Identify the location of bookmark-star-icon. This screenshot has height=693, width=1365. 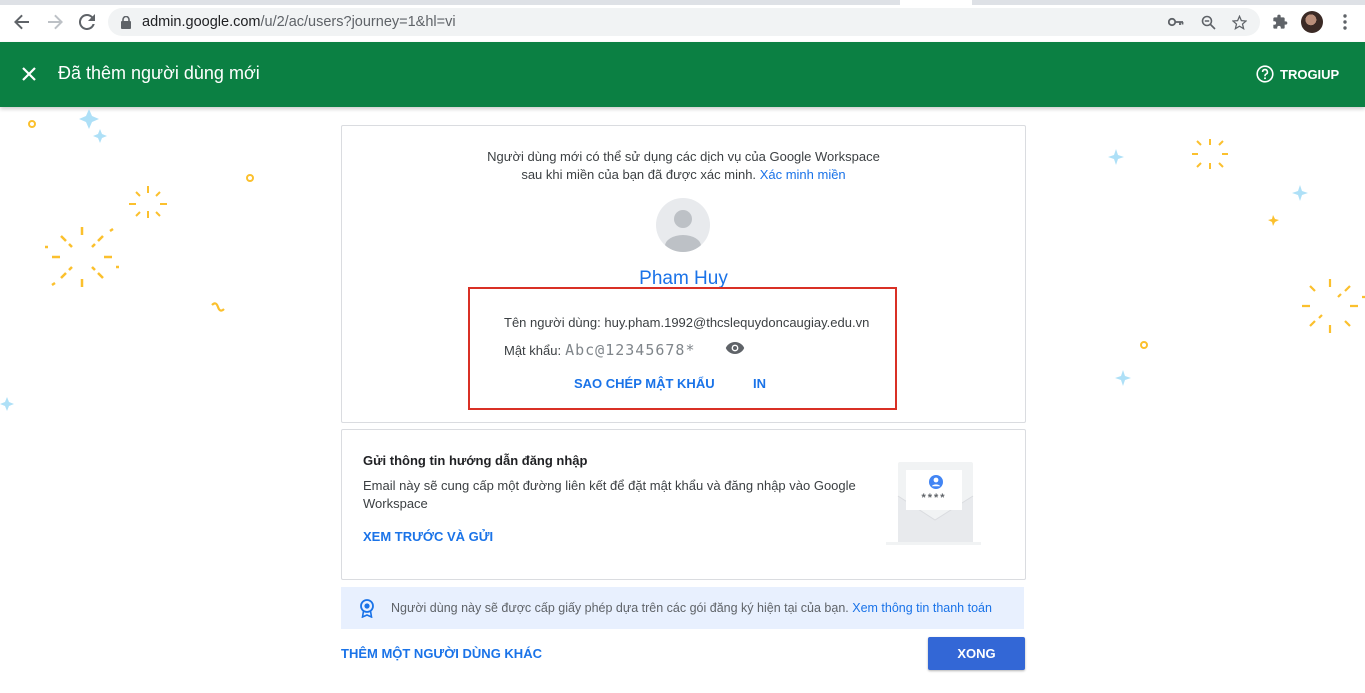
(1239, 22).